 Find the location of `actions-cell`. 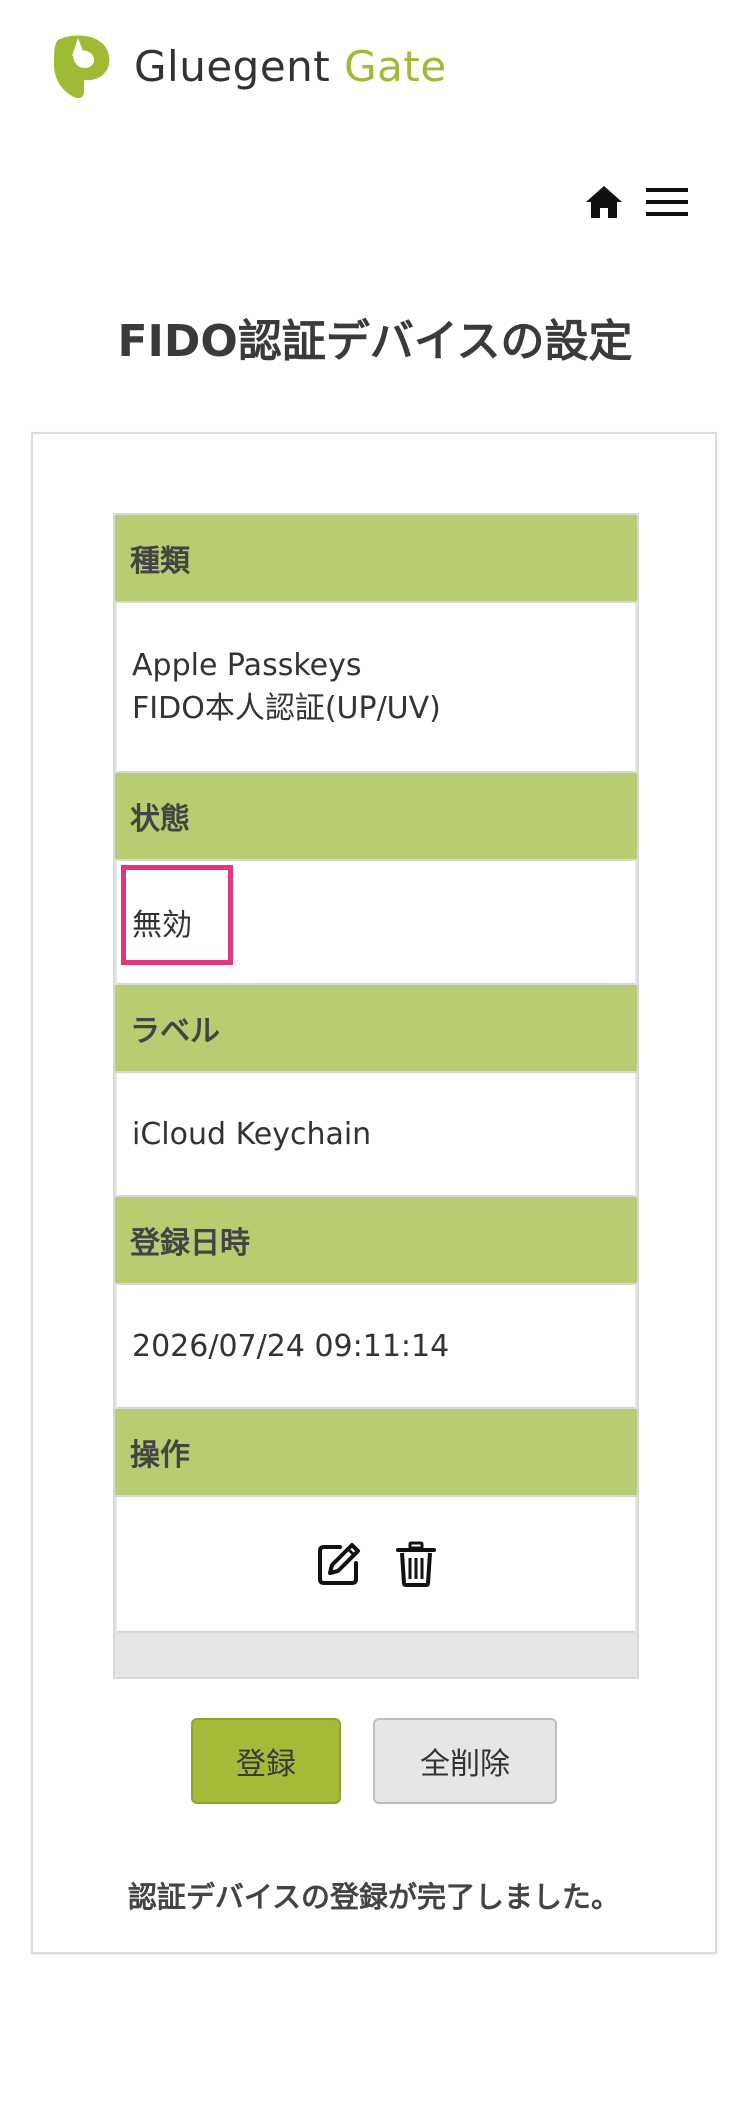

actions-cell is located at coordinates (376, 1565).